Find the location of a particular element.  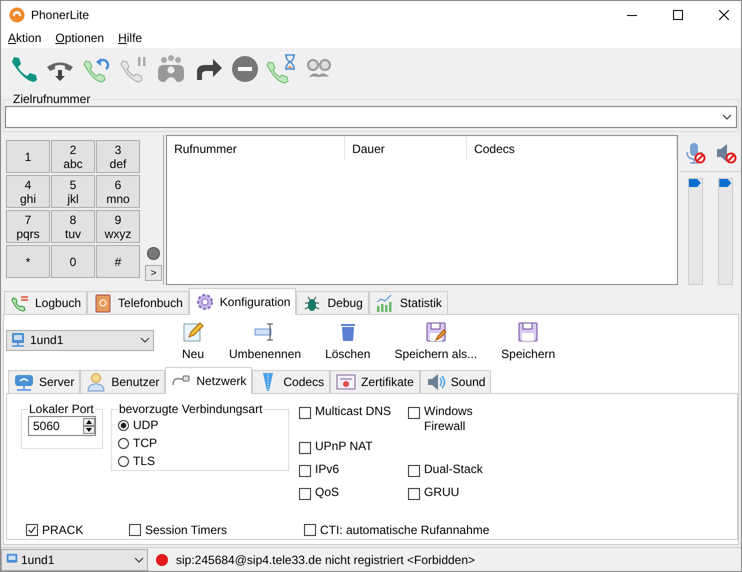

tab: Telefonbuch is located at coordinates (138, 302).